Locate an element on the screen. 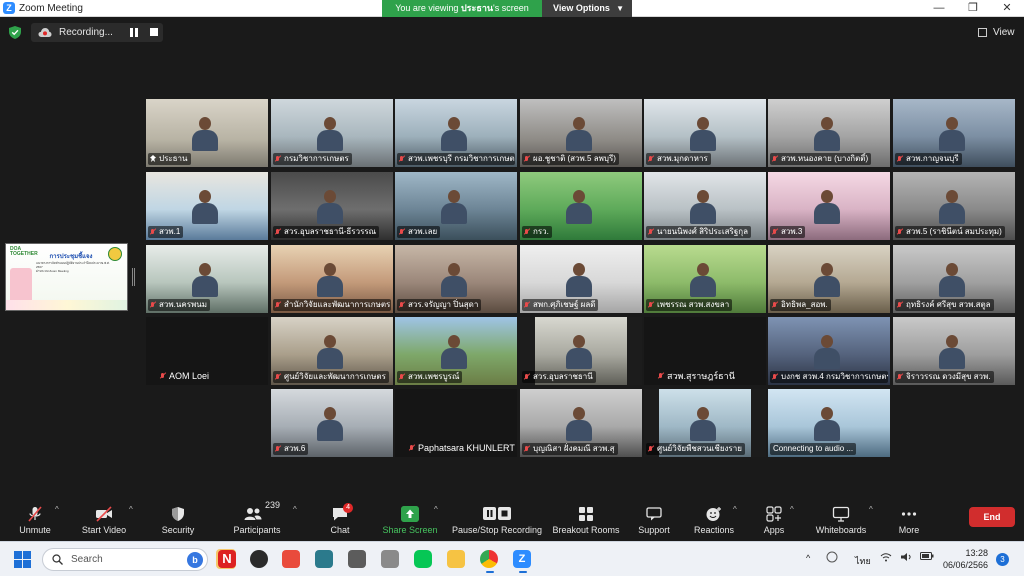  share-options-caret-icon: ^ is located at coordinates (436, 509).